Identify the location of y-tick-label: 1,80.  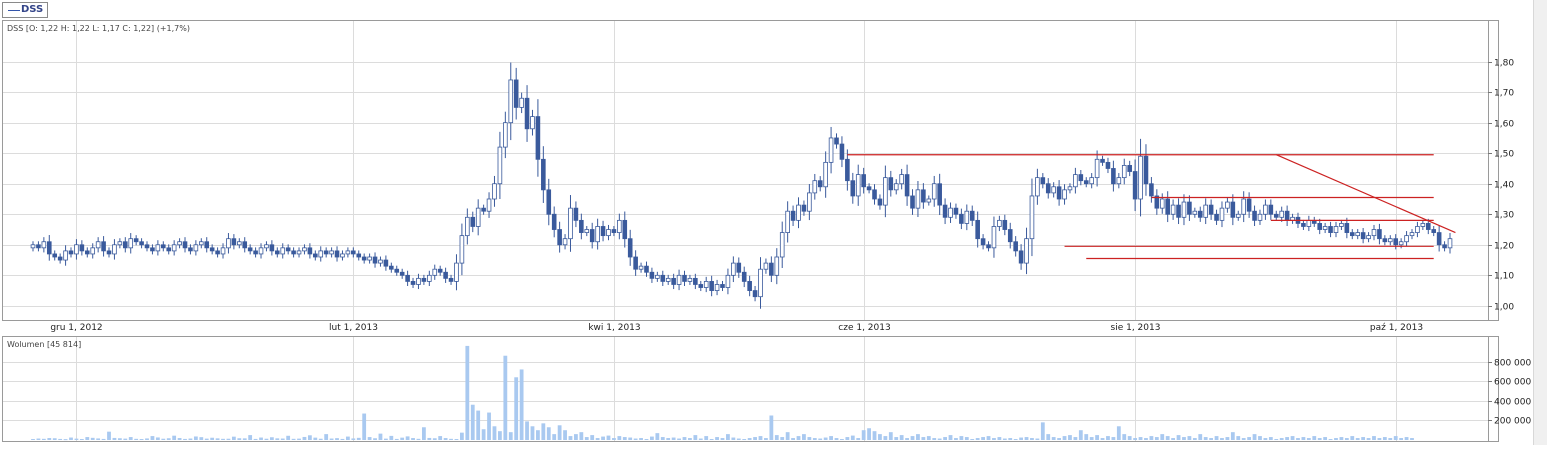
(1504, 64).